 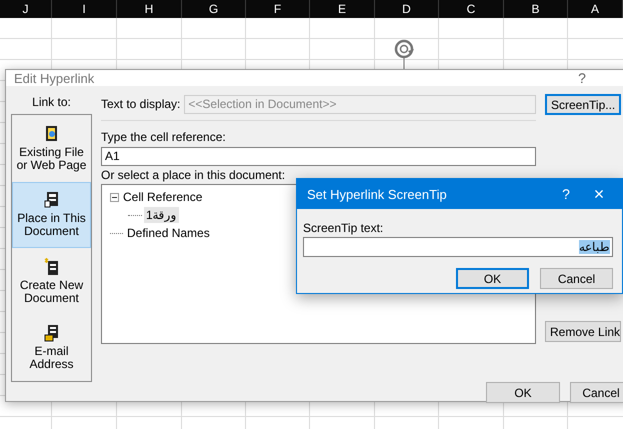 I want to click on column-header: F, so click(x=278, y=9).